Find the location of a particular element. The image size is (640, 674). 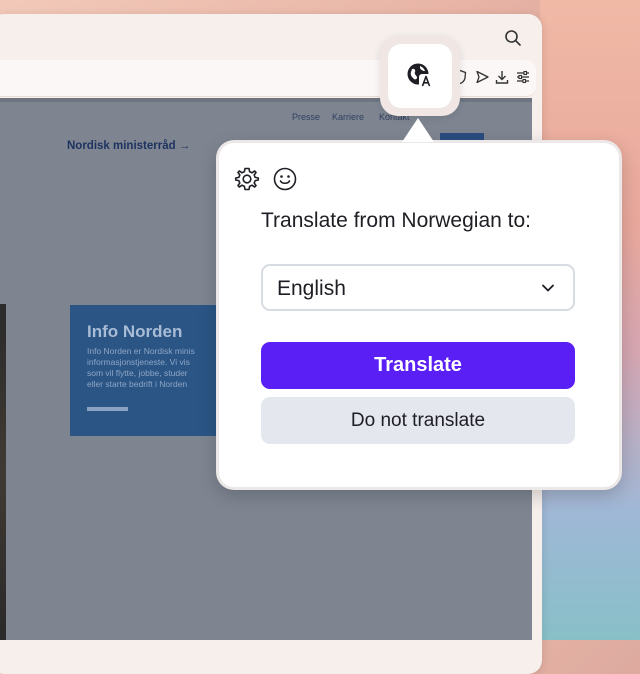

info-card-title: Info Norden is located at coordinates (135, 331).